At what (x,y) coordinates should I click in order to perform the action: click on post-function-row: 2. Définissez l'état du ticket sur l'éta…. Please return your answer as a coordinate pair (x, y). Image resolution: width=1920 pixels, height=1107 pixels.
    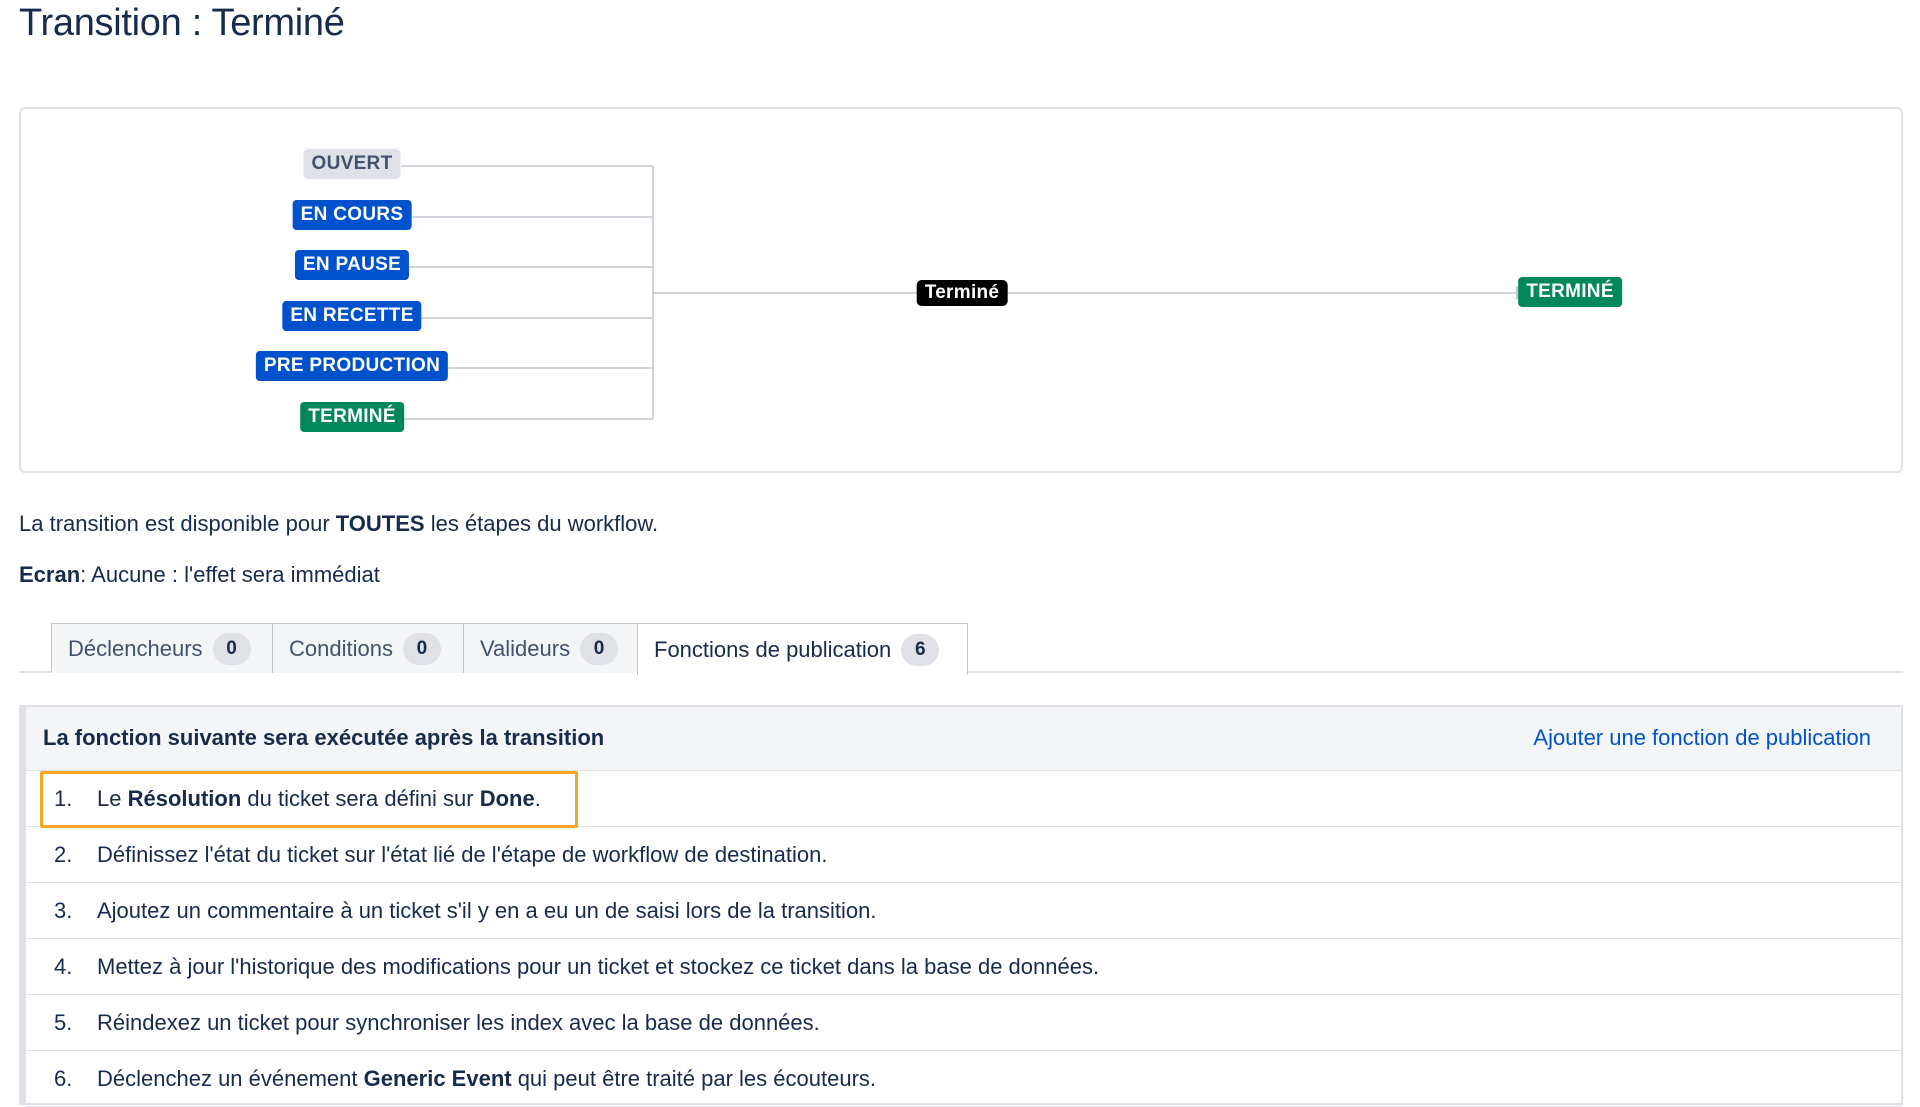
    Looking at the image, I should click on (963, 855).